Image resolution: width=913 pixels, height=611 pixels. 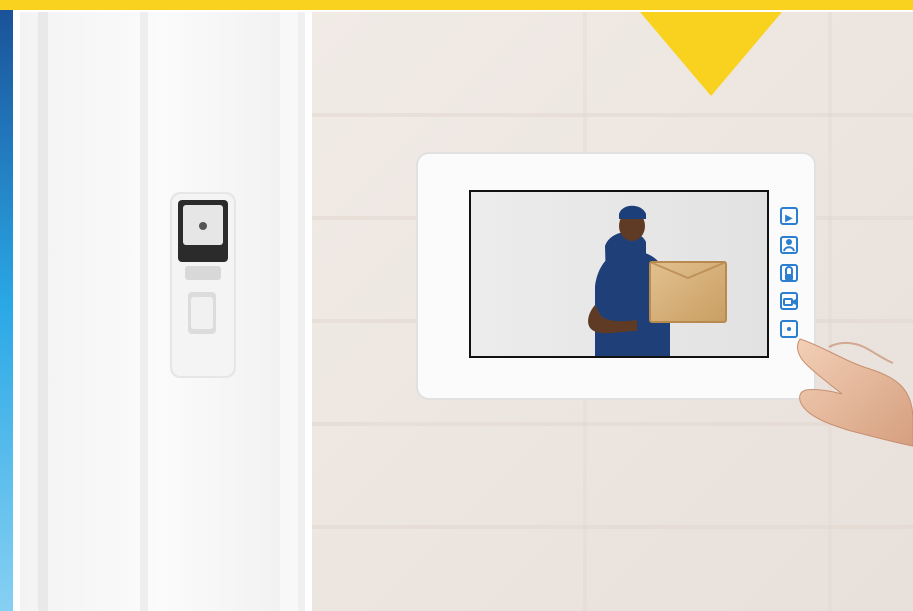 What do you see at coordinates (456, 5) in the screenshot?
I see `top-yellow-banner` at bounding box center [456, 5].